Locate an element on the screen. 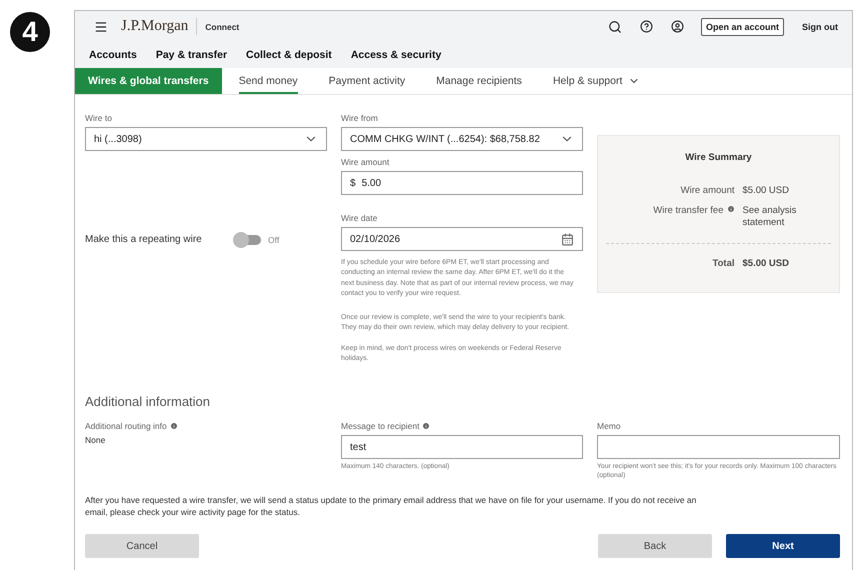 Image resolution: width=858 pixels, height=570 pixels. tab: Send money is located at coordinates (268, 81).